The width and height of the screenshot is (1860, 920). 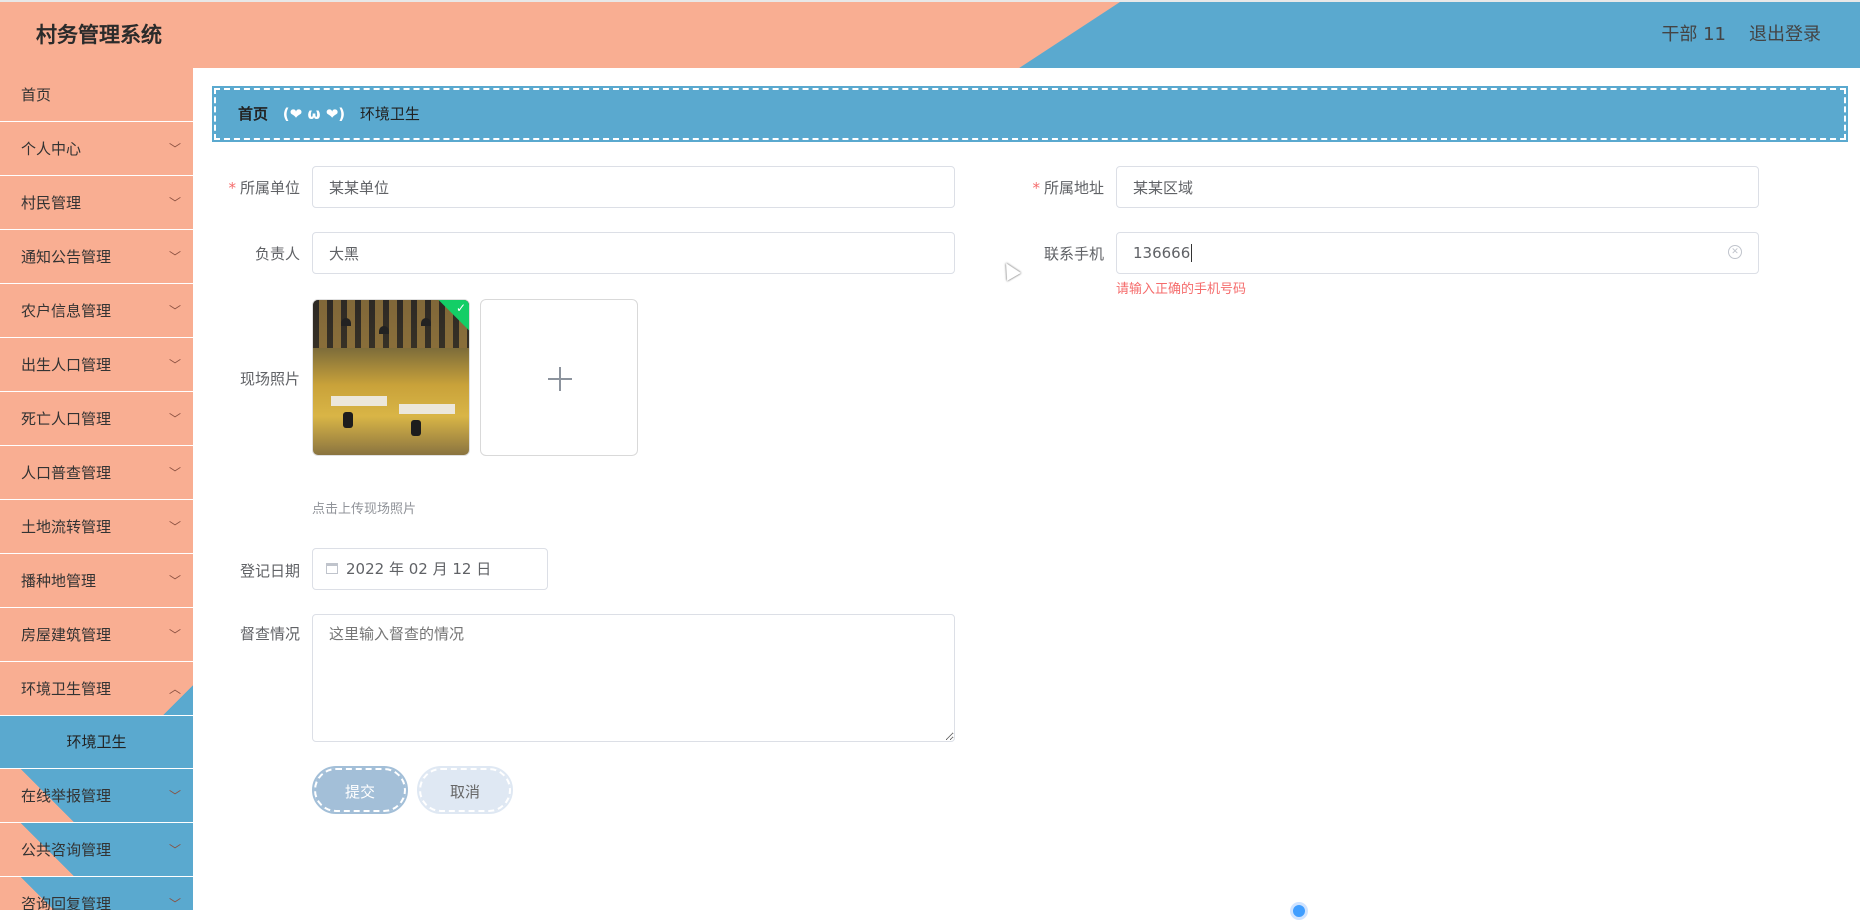 What do you see at coordinates (460, 308) in the screenshot?
I see `check-icon: ✓` at bounding box center [460, 308].